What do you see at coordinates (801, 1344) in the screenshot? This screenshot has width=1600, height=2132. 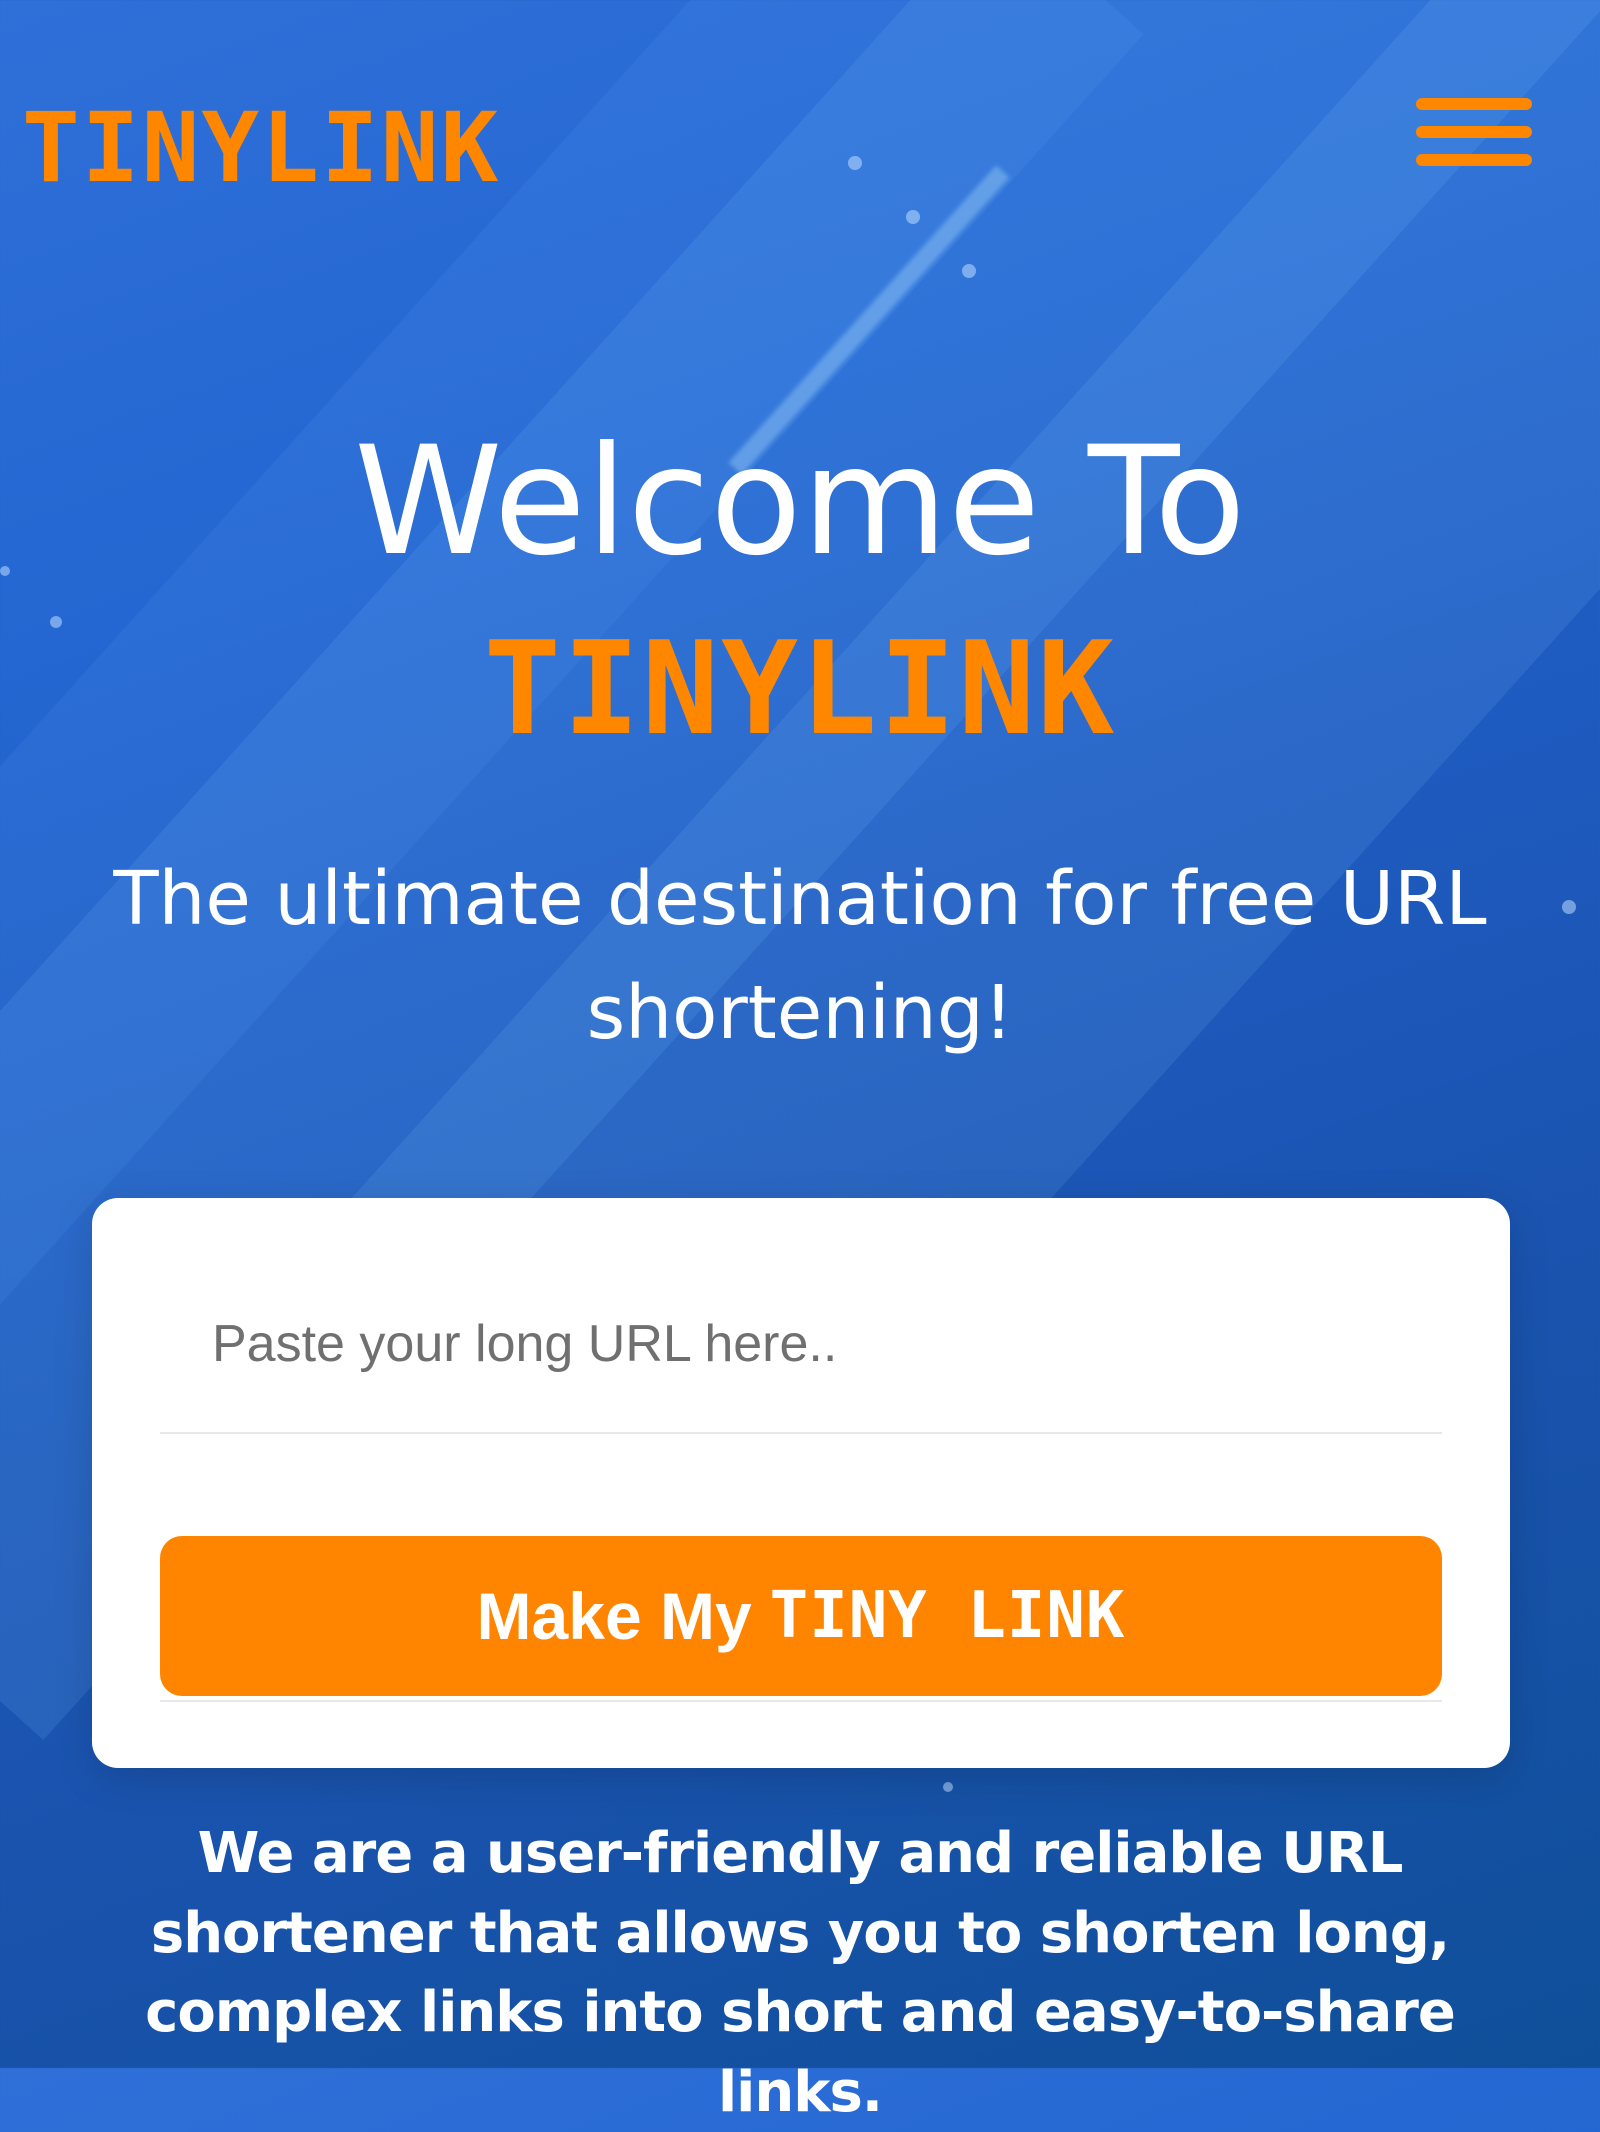 I see `long-url-input` at bounding box center [801, 1344].